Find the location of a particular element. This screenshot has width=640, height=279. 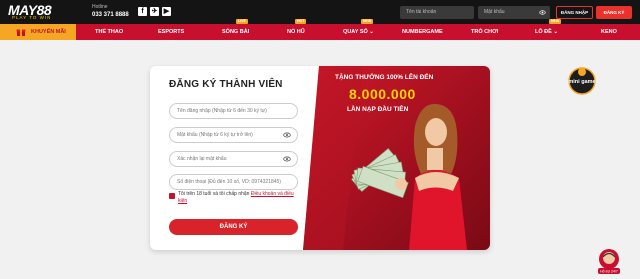

nav-item-song-bai: SÒNG BÀI LIVE is located at coordinates (236, 29).